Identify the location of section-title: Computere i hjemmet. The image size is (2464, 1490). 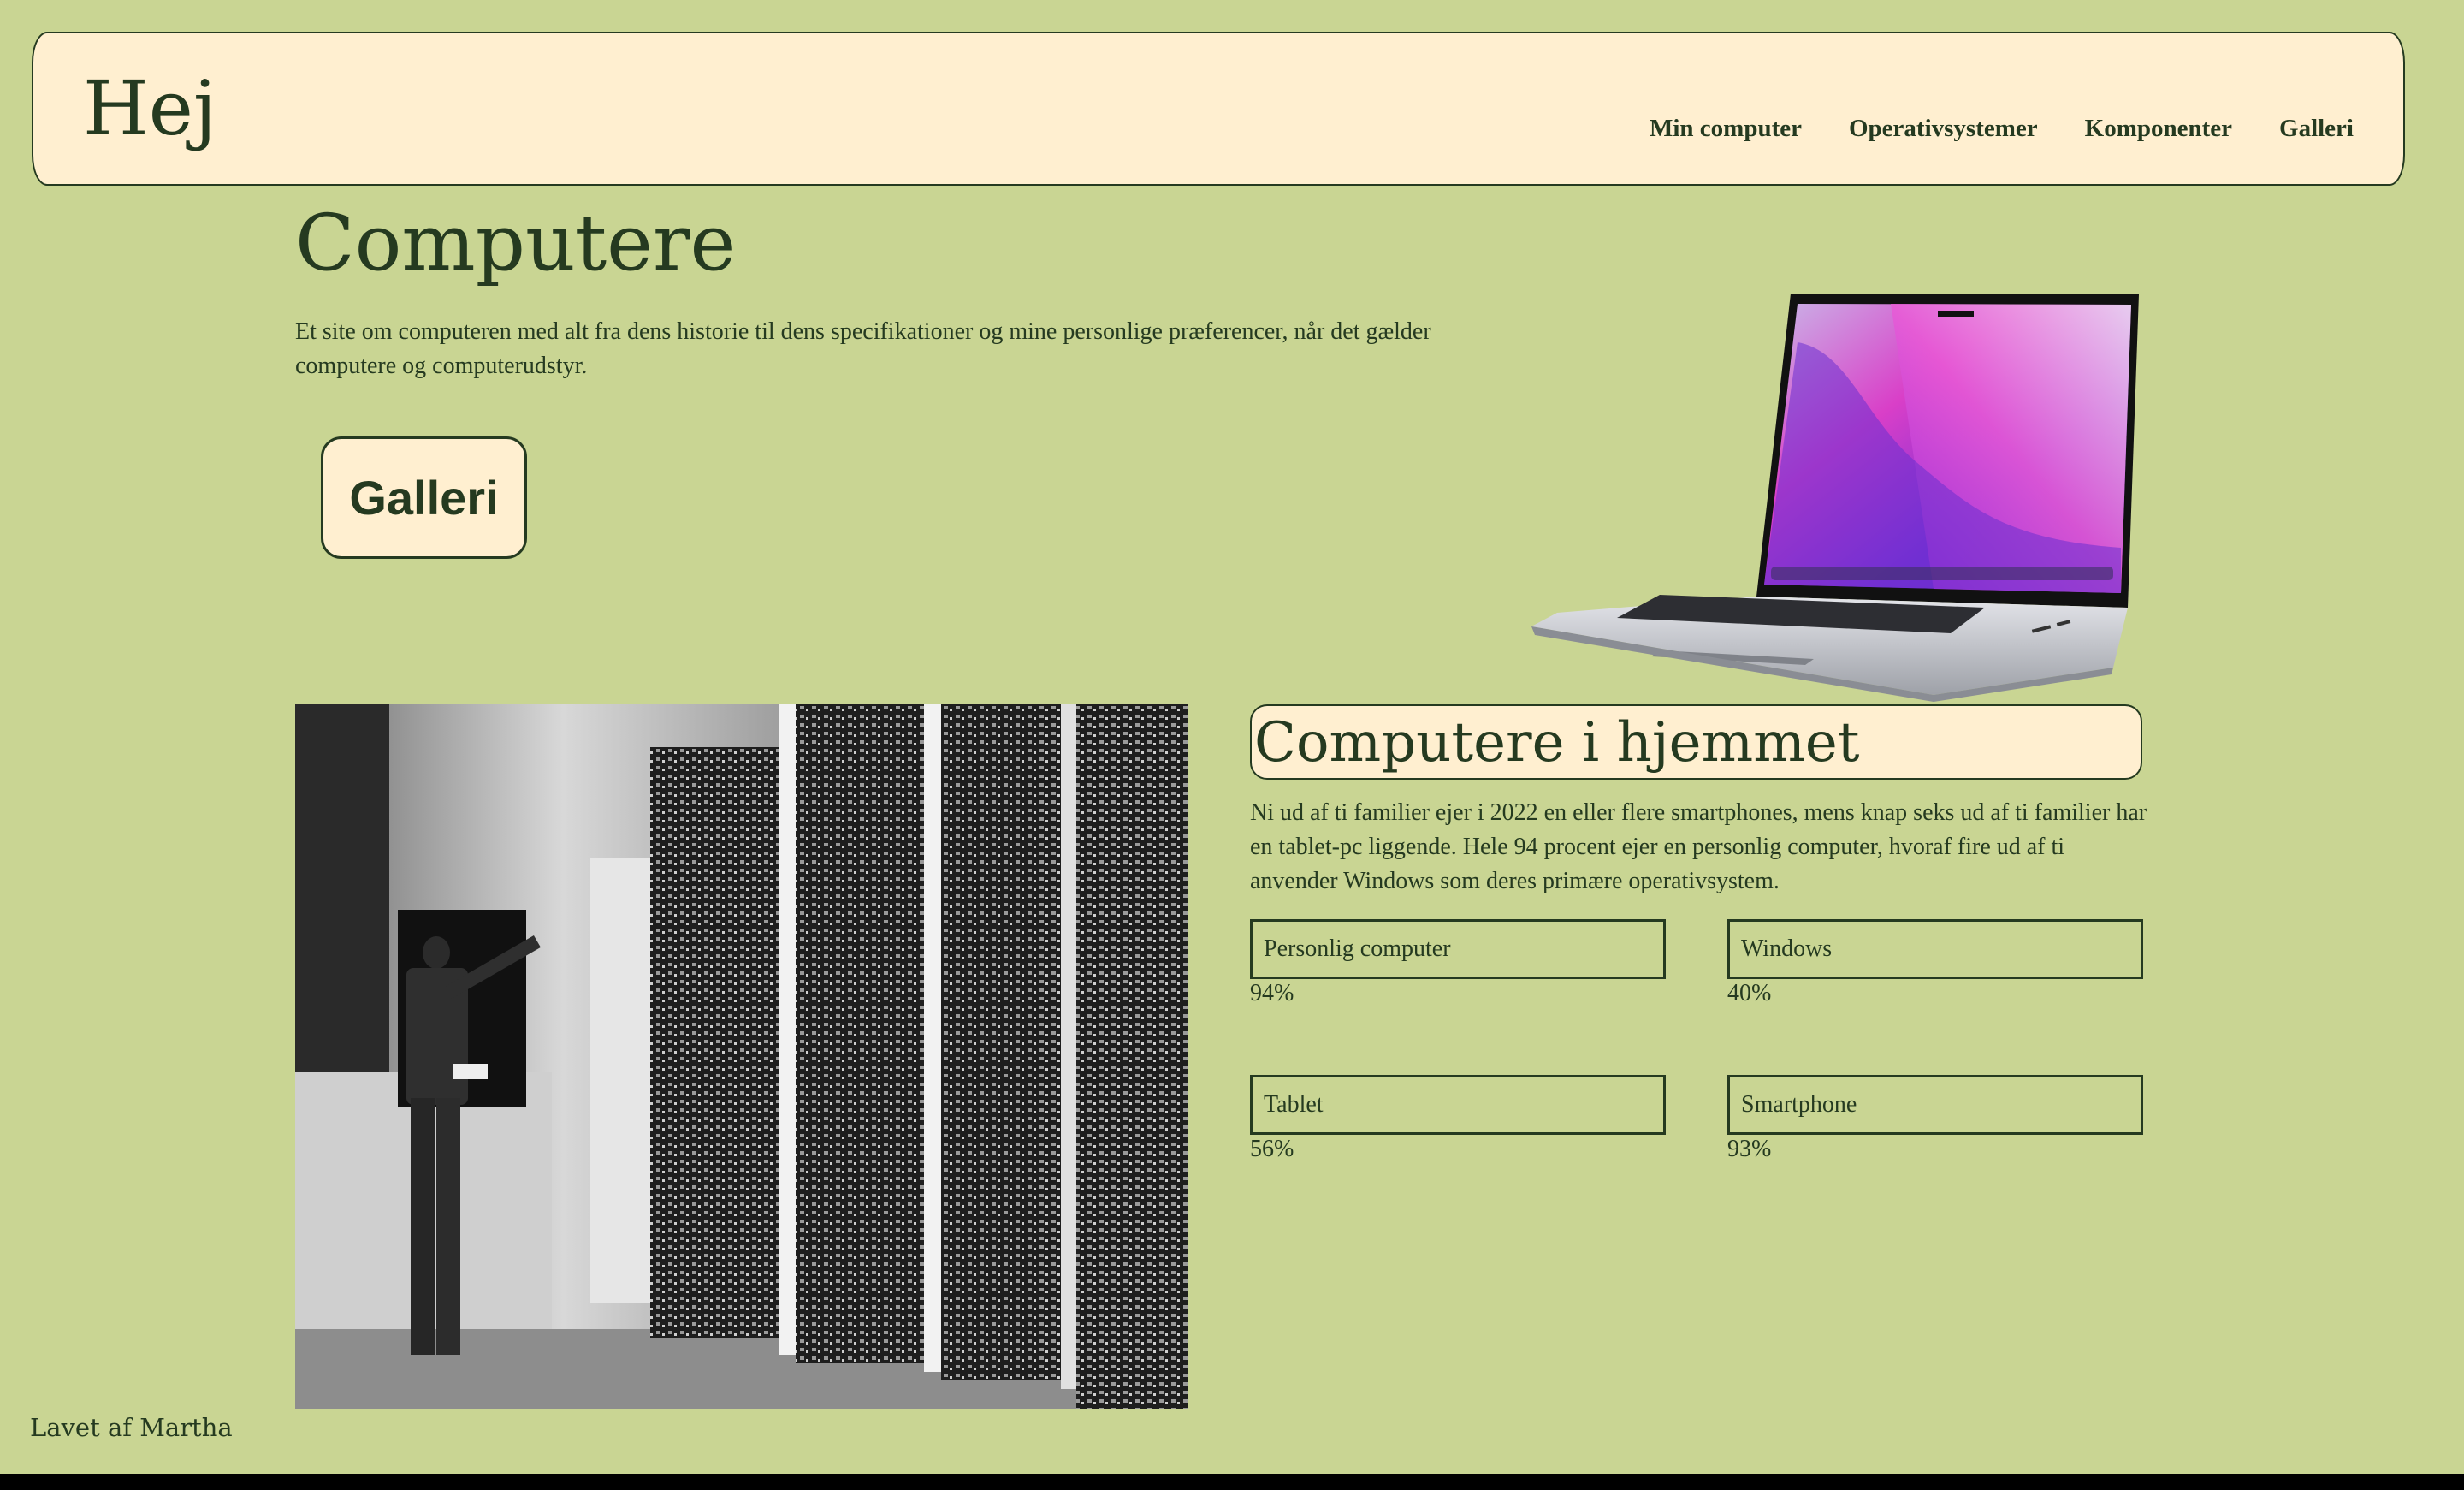
(1696, 742).